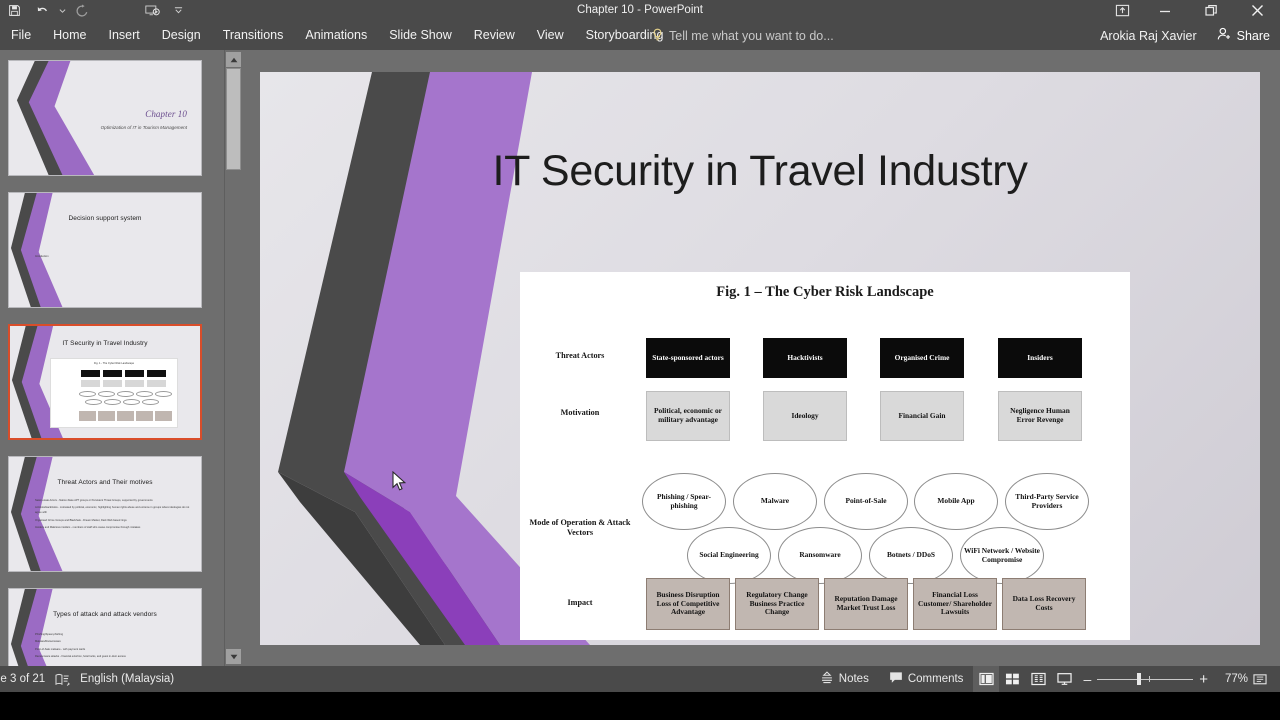 This screenshot has width=1280, height=720. What do you see at coordinates (105, 250) in the screenshot?
I see `thumbnail-slide-2: Decision support system Introduction` at bounding box center [105, 250].